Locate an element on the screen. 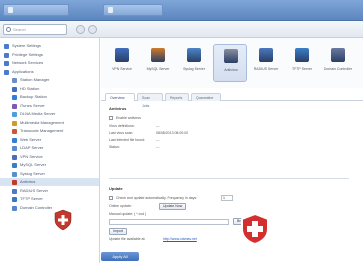 This screenshot has width=363, height=263. sidebar-item-network-services: Network Services is located at coordinates (49, 63).